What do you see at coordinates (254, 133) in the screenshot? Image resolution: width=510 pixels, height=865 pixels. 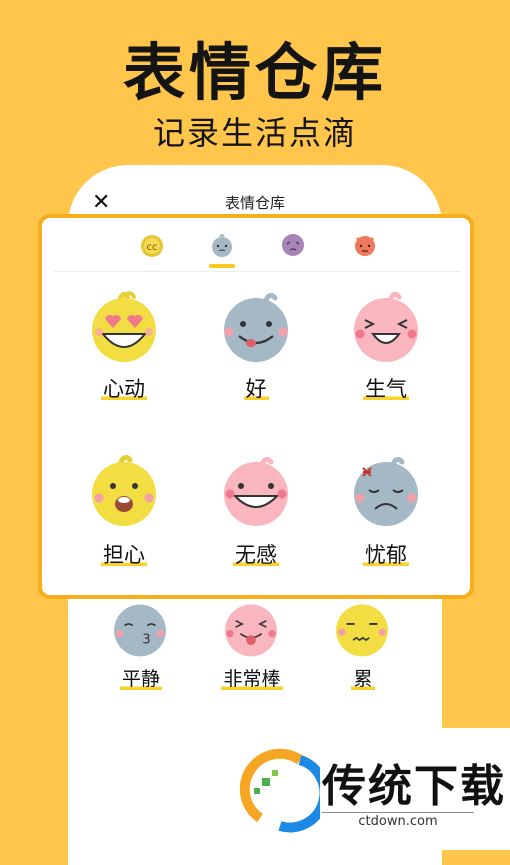 I see `hero-subtitle: 记录生活点滴` at bounding box center [254, 133].